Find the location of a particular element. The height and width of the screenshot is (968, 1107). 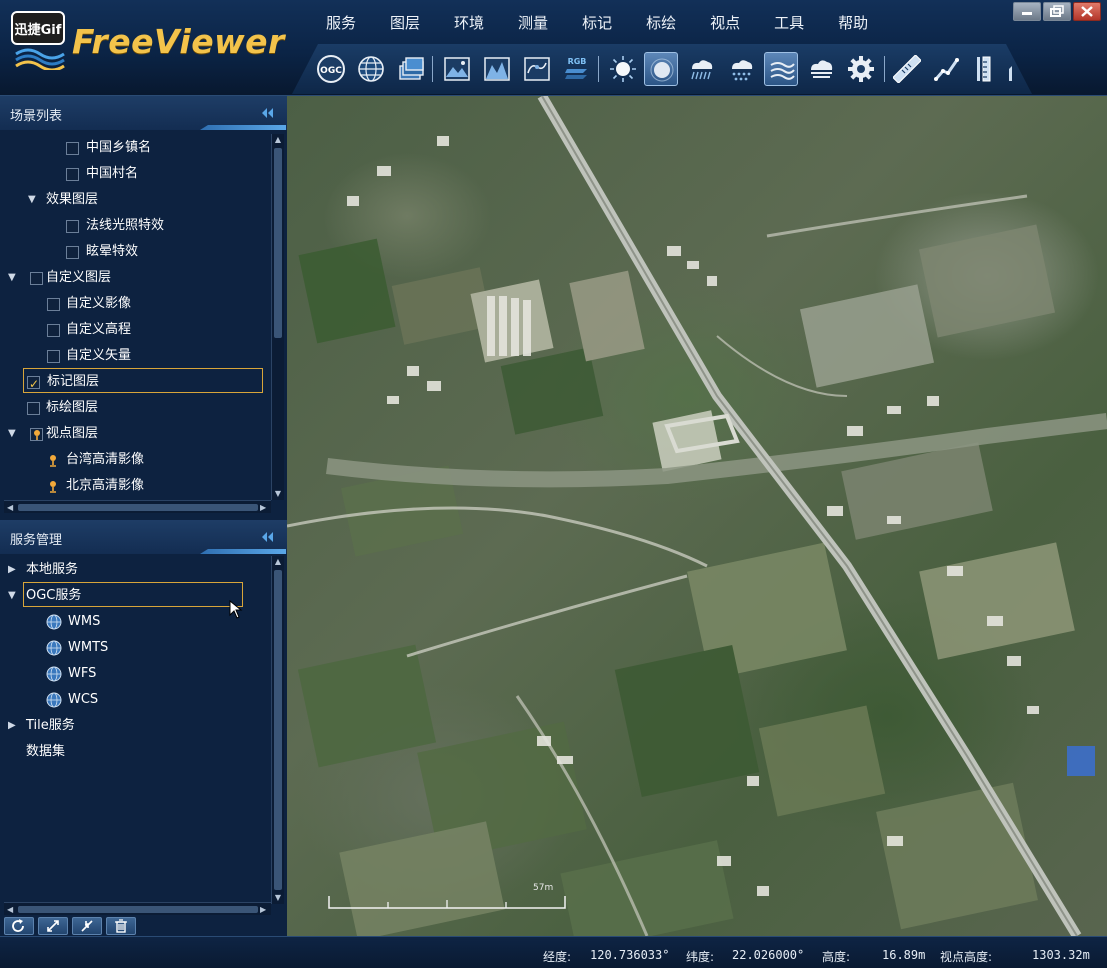

tree-group: ▼ 视点图层 is located at coordinates (53, 434).